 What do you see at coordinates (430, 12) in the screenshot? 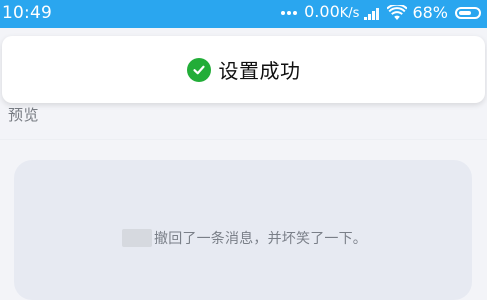
I see `battery-percent: 68%` at bounding box center [430, 12].